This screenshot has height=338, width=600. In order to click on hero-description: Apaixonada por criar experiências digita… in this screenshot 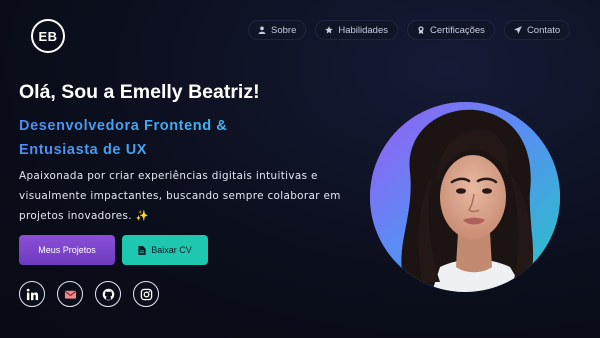, I will do `click(180, 196)`.